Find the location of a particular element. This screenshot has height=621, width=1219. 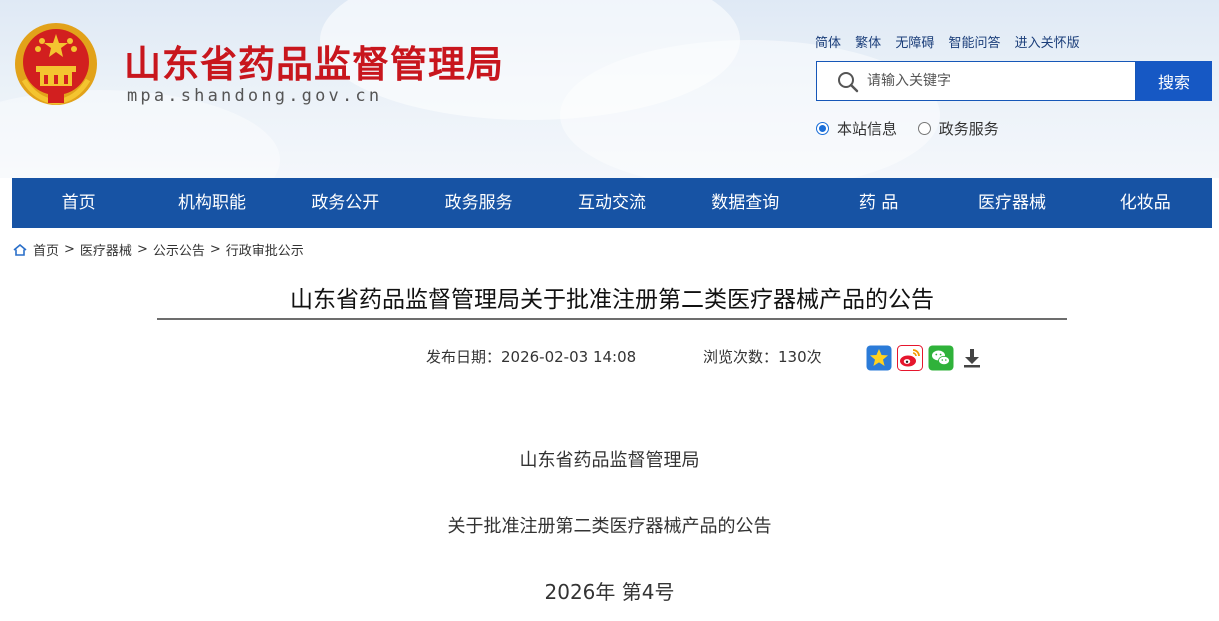

breadcrumb-announcements: 公示公告 is located at coordinates (179, 249).